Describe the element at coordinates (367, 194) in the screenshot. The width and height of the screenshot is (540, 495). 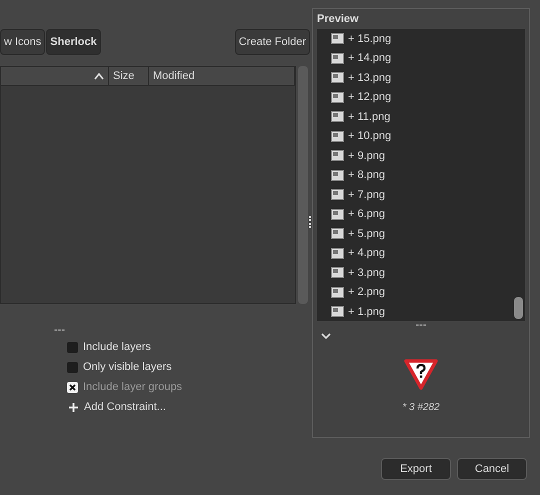
I see `layer-name: + 7.png` at that location.